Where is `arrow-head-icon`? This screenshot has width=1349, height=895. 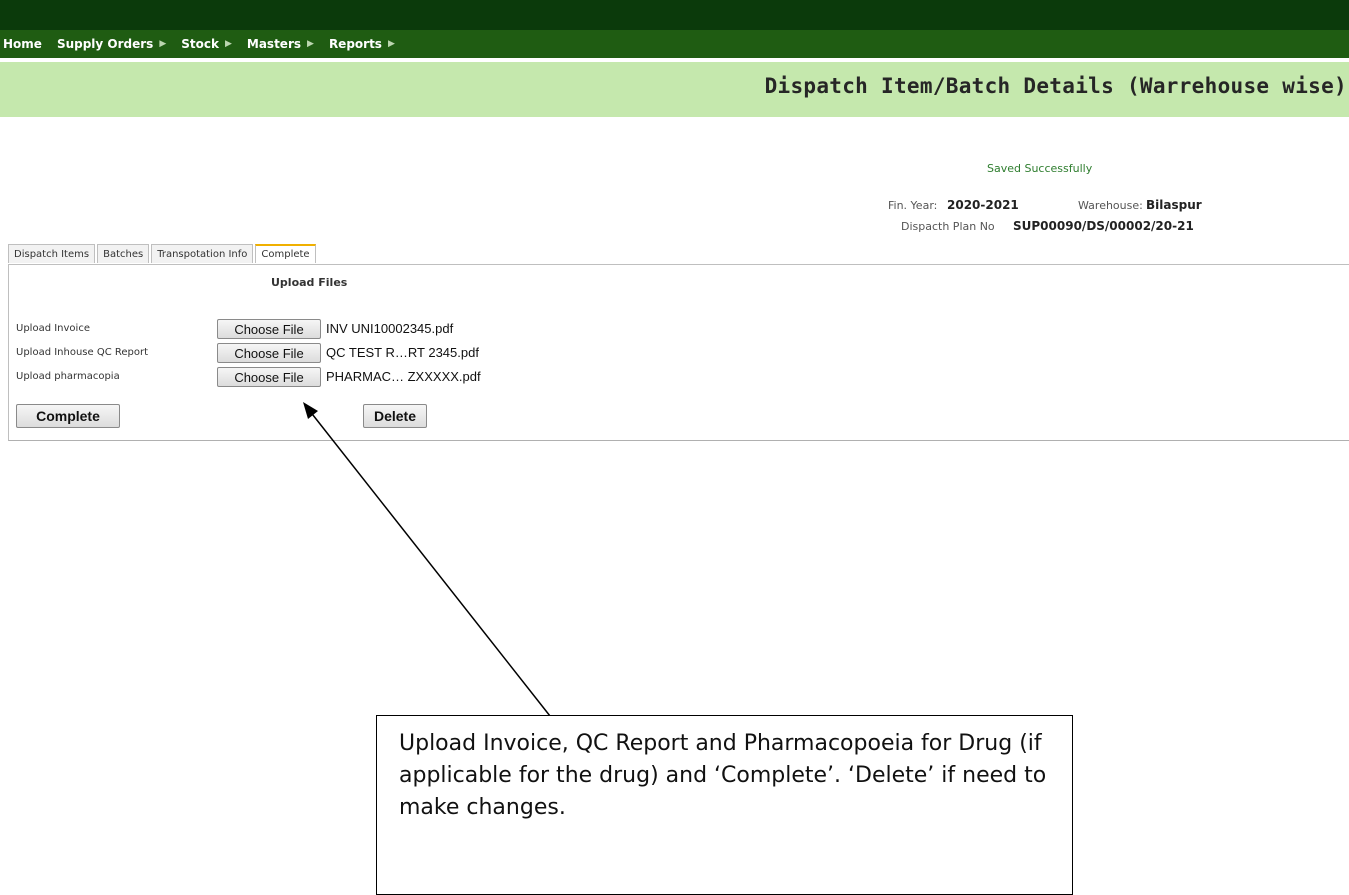
arrow-head-icon is located at coordinates (310, 410).